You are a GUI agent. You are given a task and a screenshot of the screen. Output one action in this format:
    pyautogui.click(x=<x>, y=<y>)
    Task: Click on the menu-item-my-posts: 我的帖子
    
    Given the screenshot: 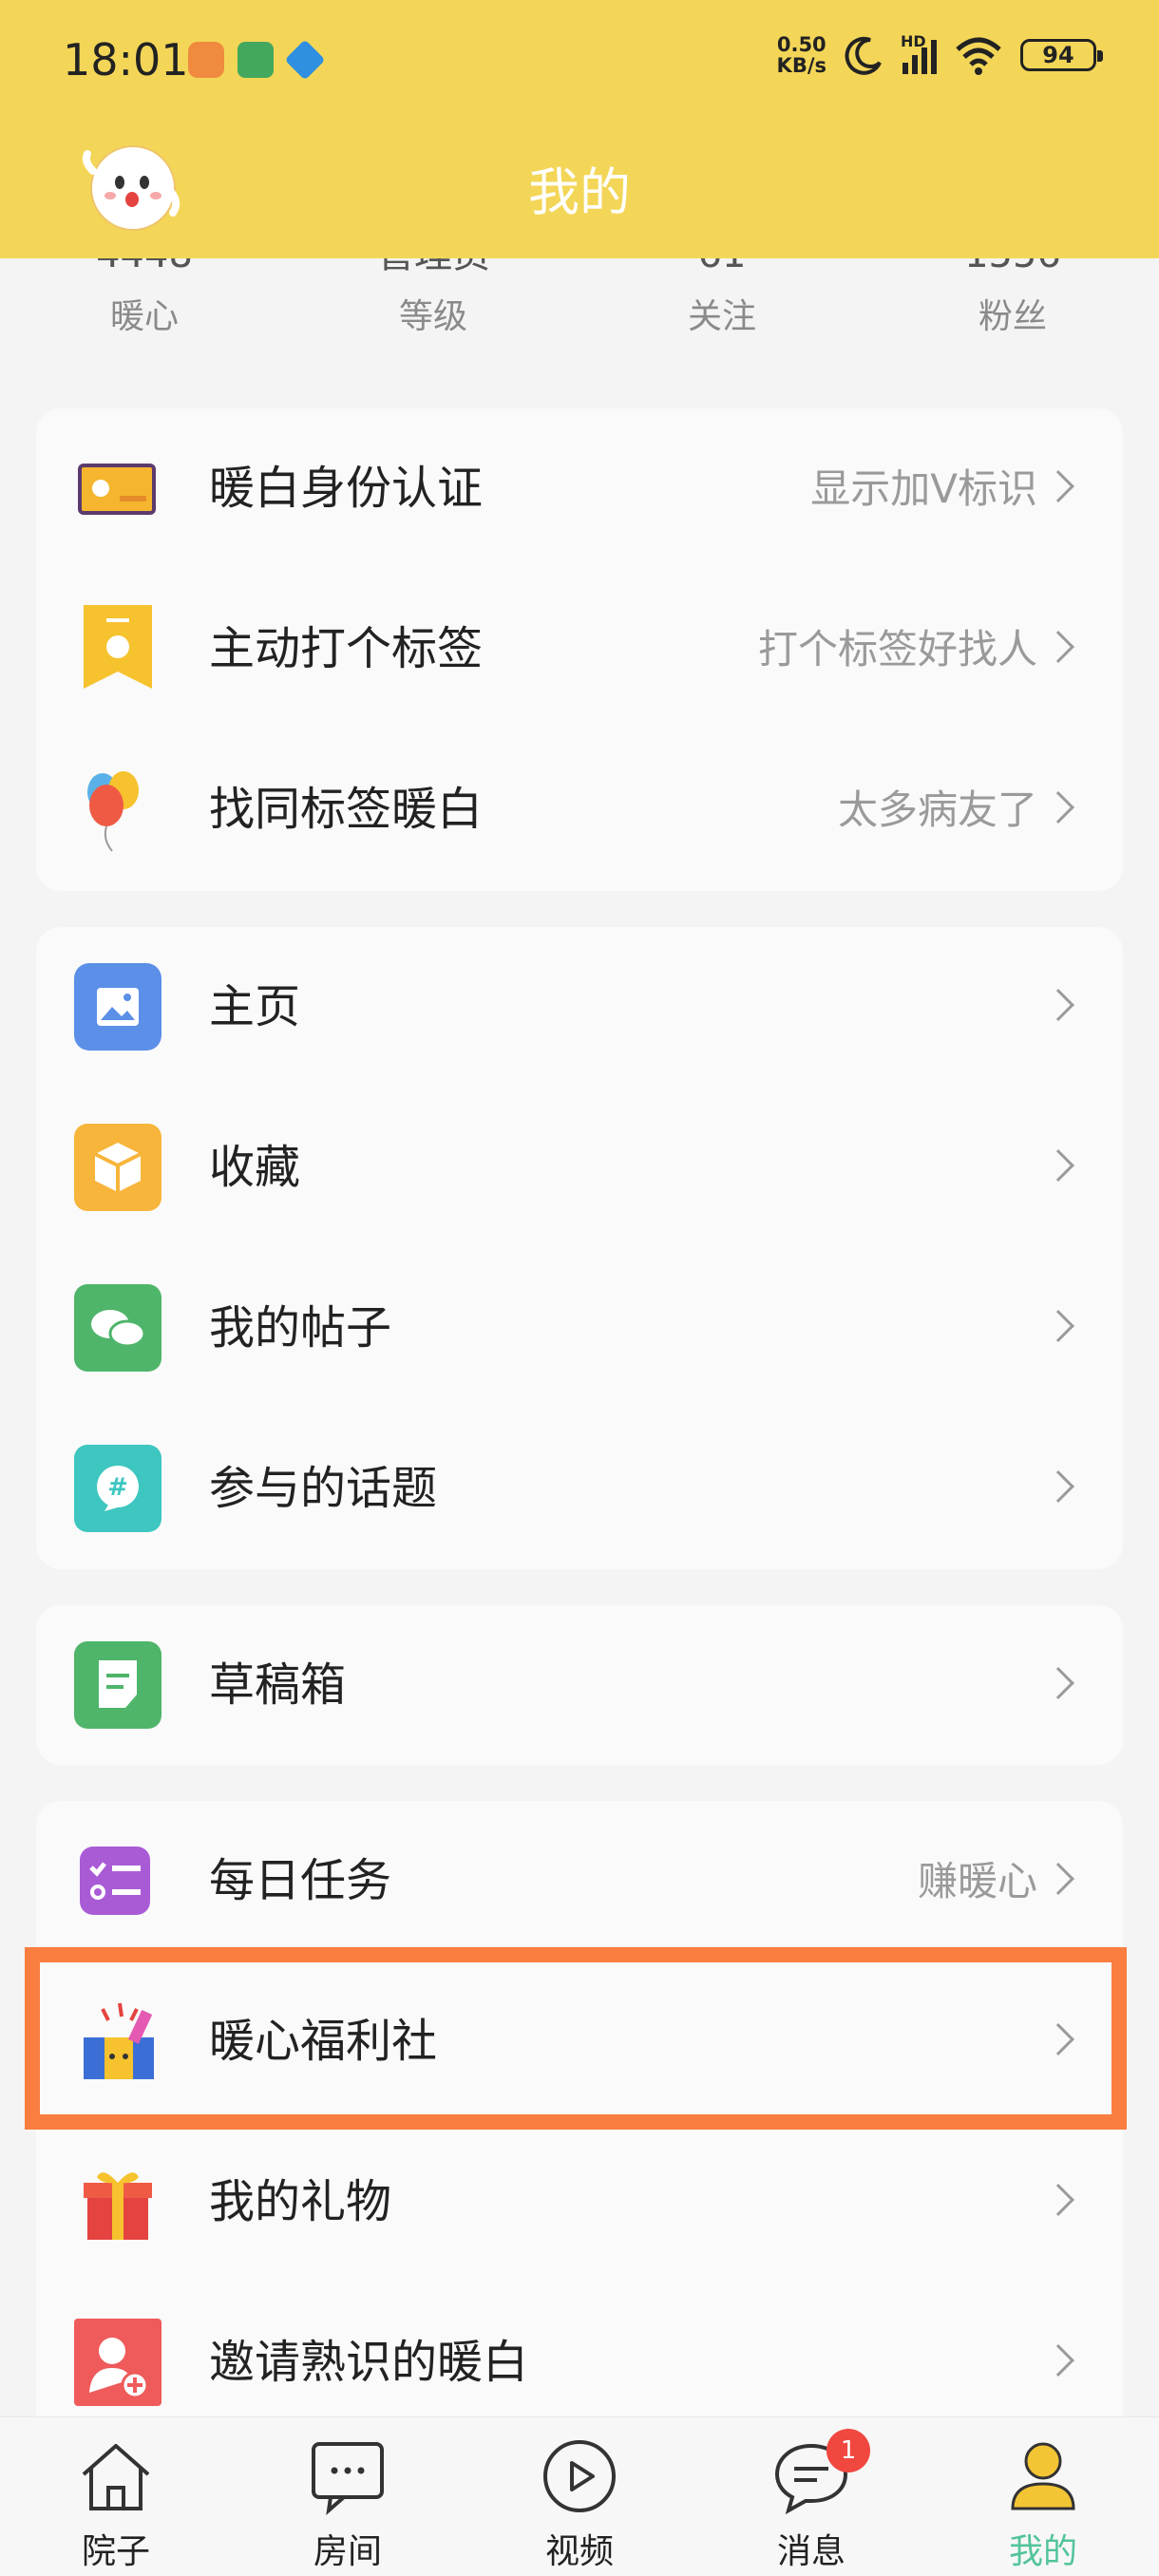 What is the action you would take?
    pyautogui.click(x=579, y=1328)
    